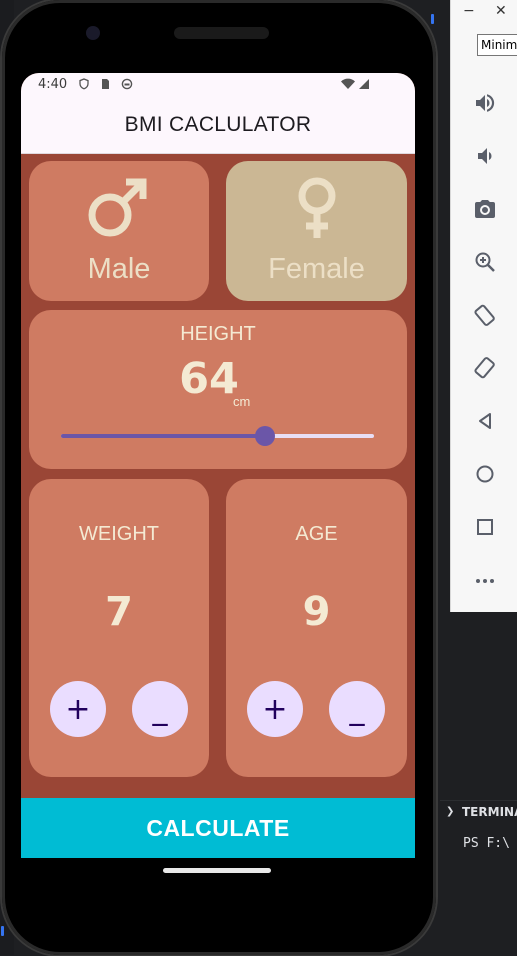 The height and width of the screenshot is (956, 517). I want to click on signal-icon, so click(364, 84).